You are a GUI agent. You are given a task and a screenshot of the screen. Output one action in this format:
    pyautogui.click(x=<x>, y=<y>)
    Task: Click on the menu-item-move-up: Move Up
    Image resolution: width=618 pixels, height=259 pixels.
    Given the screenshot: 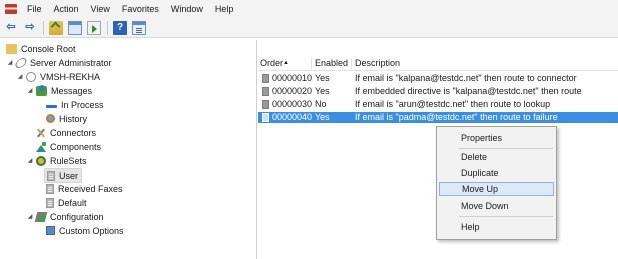 What is the action you would take?
    pyautogui.click(x=496, y=189)
    